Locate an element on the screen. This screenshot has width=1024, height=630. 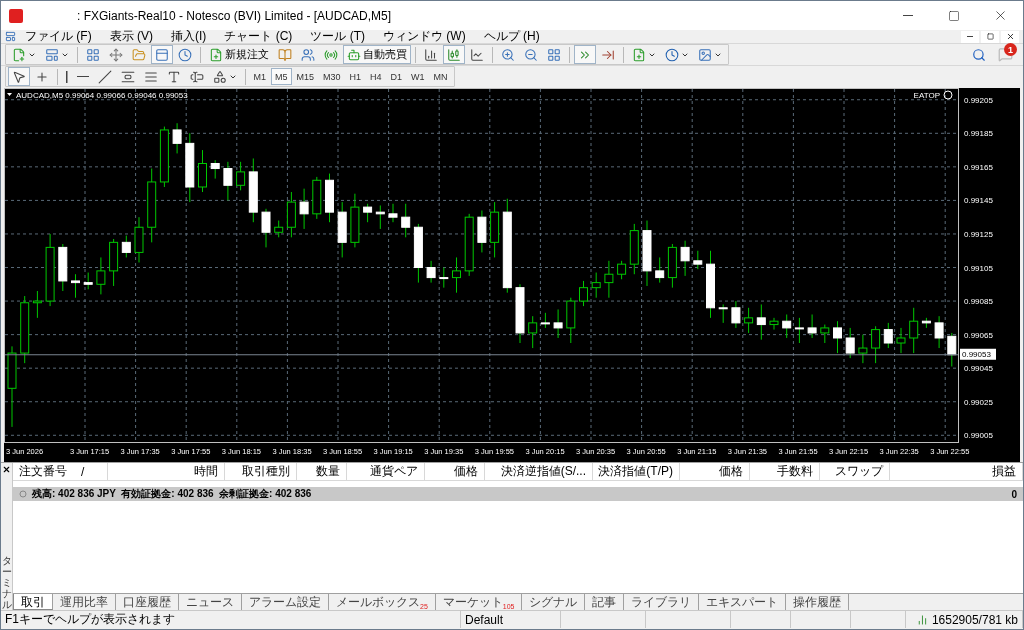
toolbar-button: 自動売買 is located at coordinates (377, 54).